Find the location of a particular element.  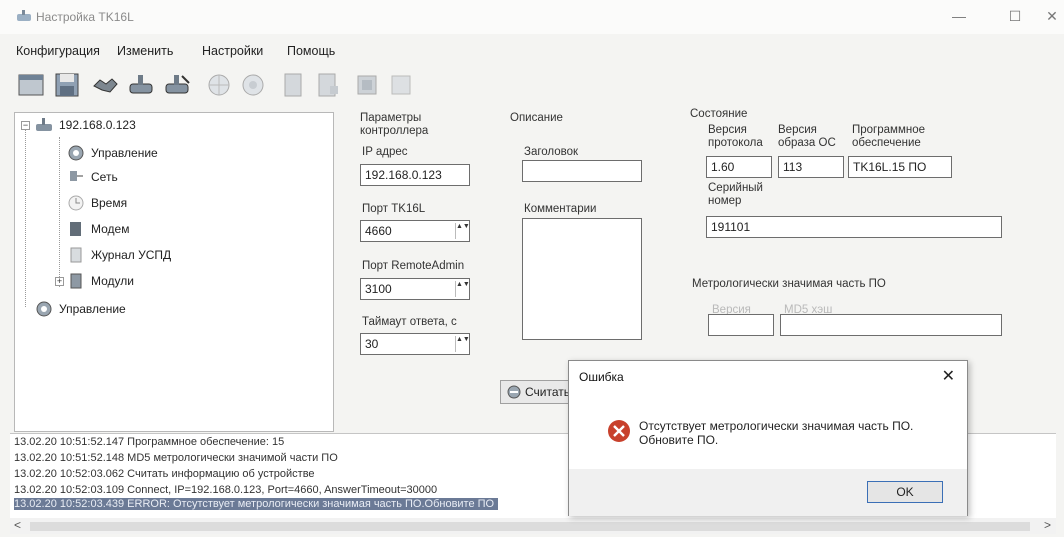

port-label: Порт TK16L is located at coordinates (394, 209).